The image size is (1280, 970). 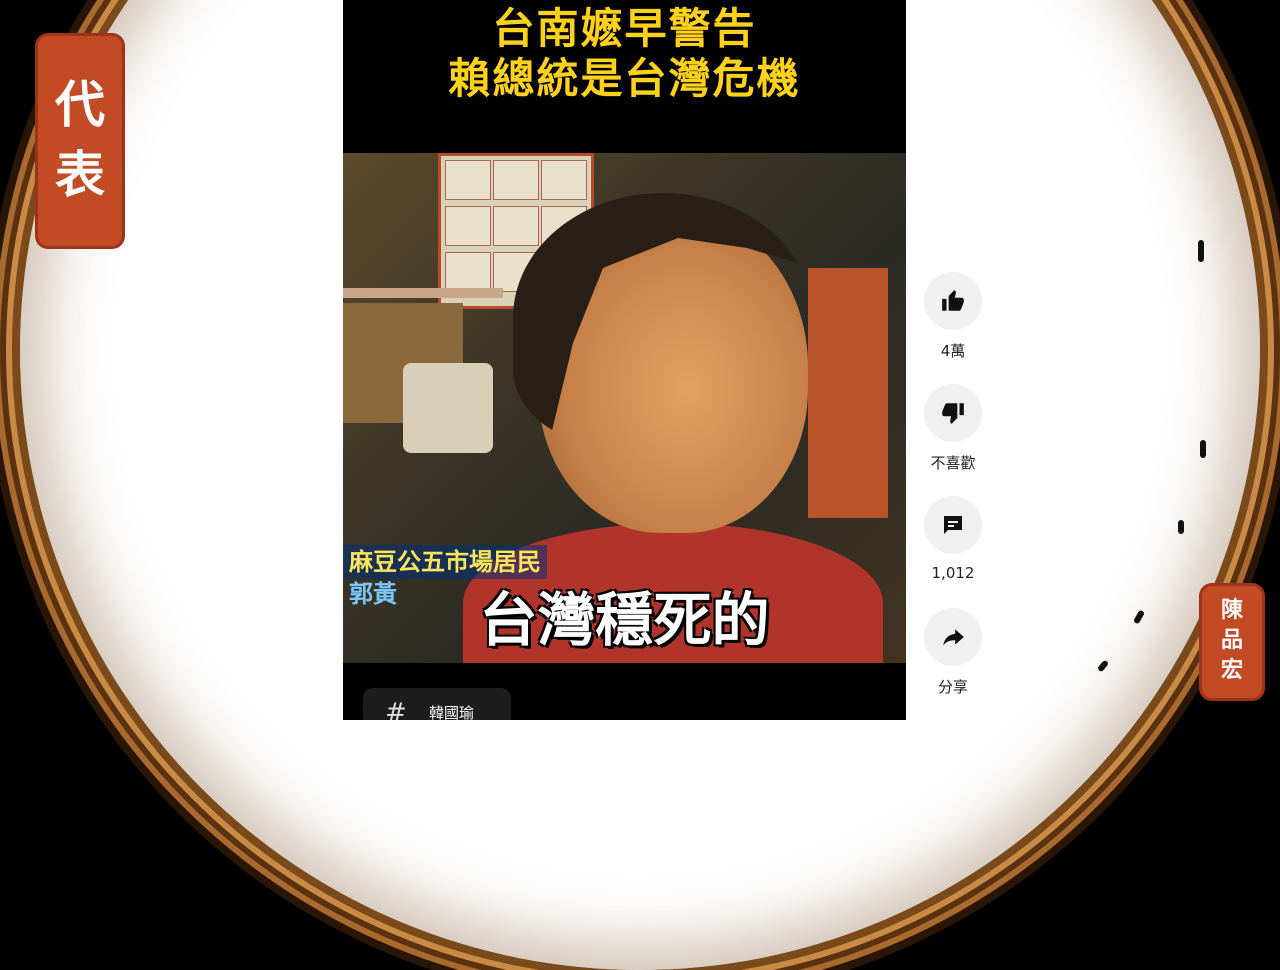 What do you see at coordinates (80, 141) in the screenshot?
I see `seal-stamp-left: 代 表` at bounding box center [80, 141].